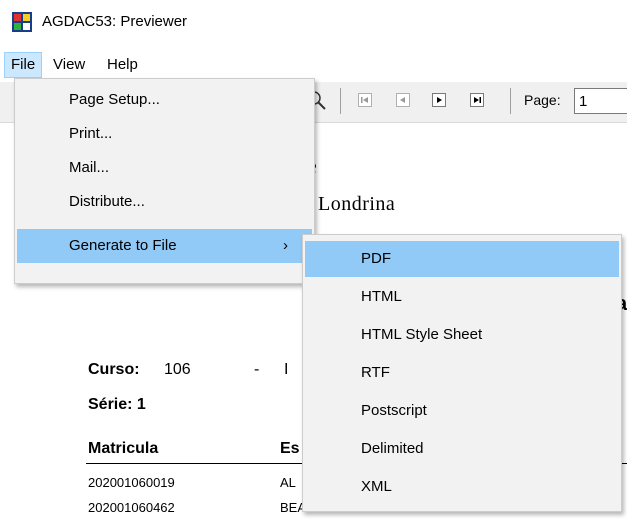 The width and height of the screenshot is (627, 523). I want to click on row-matricula: 202001060019, so click(131, 482).